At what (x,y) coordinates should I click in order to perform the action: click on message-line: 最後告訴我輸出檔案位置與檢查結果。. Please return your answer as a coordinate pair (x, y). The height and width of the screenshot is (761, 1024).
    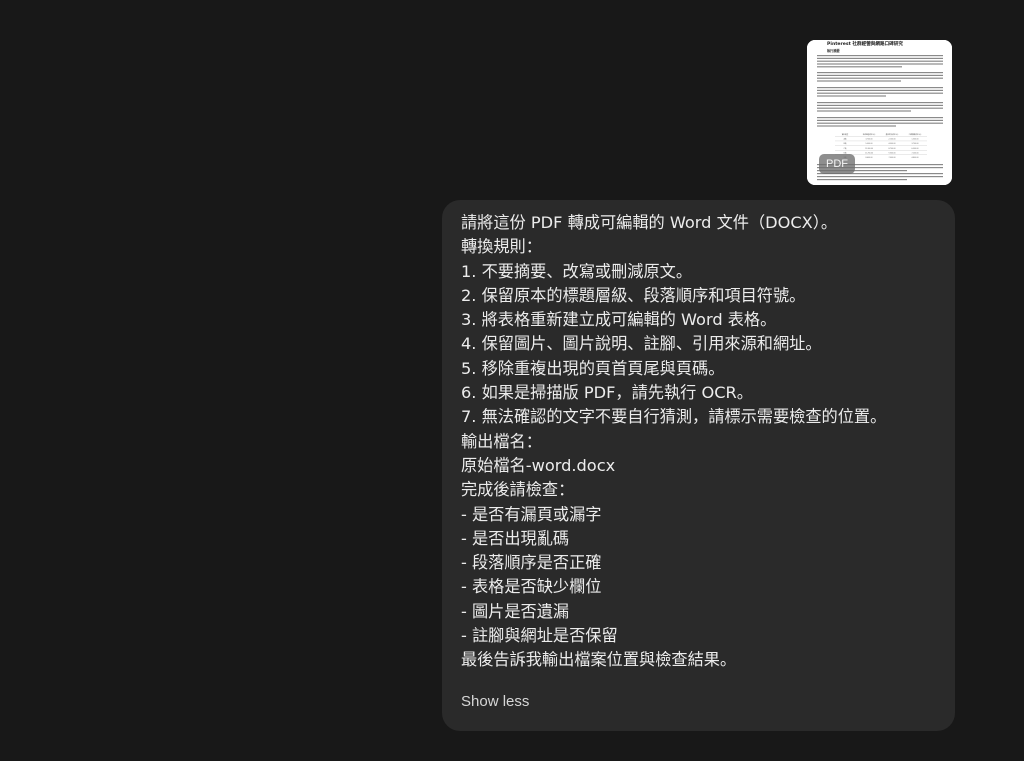
    Looking at the image, I should click on (599, 660).